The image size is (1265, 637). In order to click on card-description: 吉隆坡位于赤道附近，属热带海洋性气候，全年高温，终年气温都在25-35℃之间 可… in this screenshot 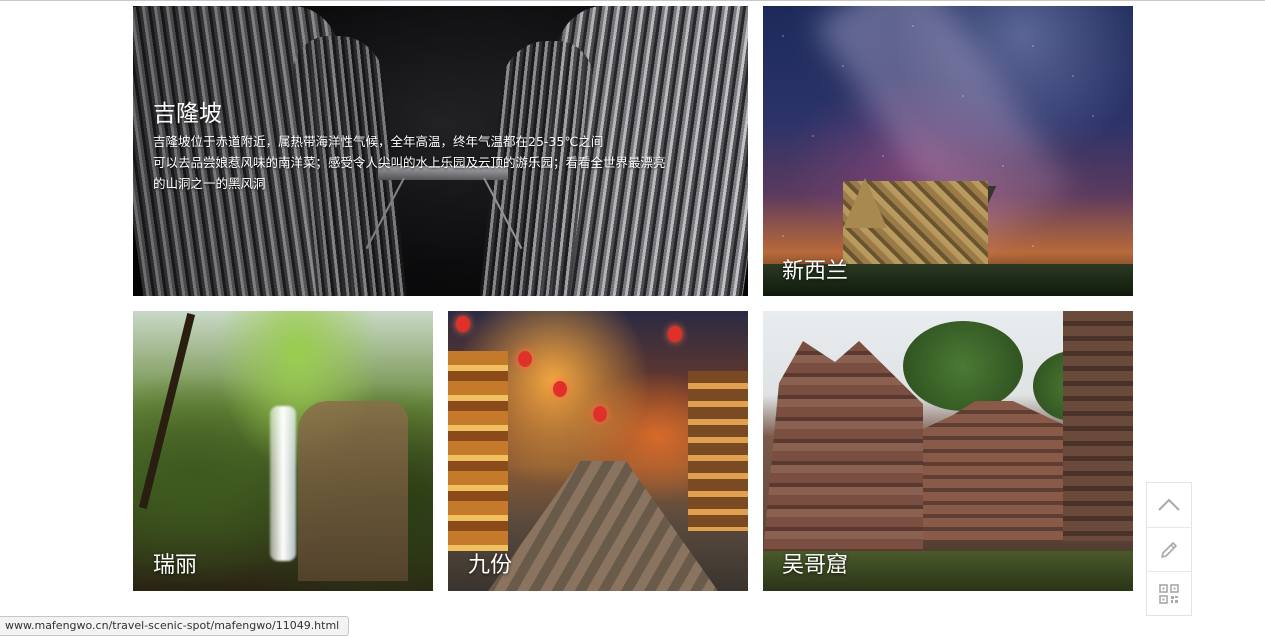, I will do `click(448, 162)`.